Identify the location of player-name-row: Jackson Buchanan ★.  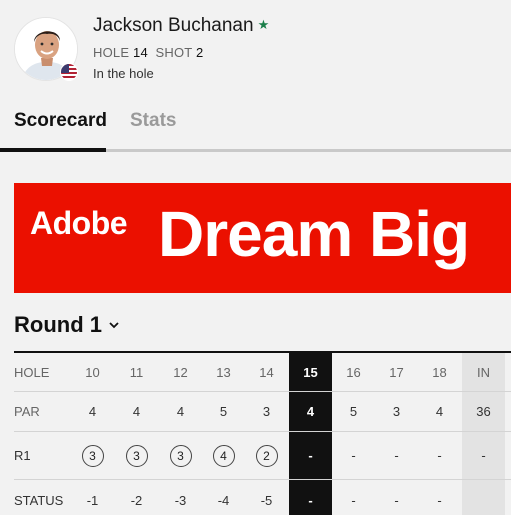
(181, 26).